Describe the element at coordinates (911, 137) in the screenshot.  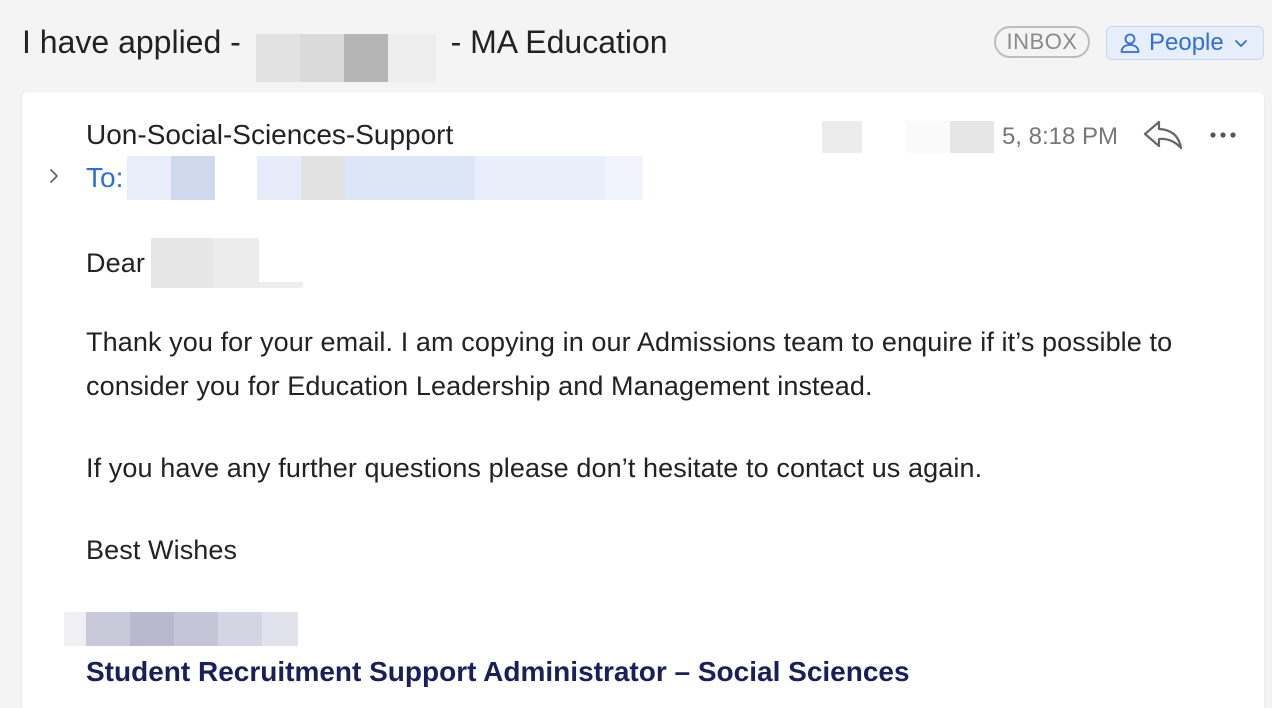
I see `redacted-date` at that location.